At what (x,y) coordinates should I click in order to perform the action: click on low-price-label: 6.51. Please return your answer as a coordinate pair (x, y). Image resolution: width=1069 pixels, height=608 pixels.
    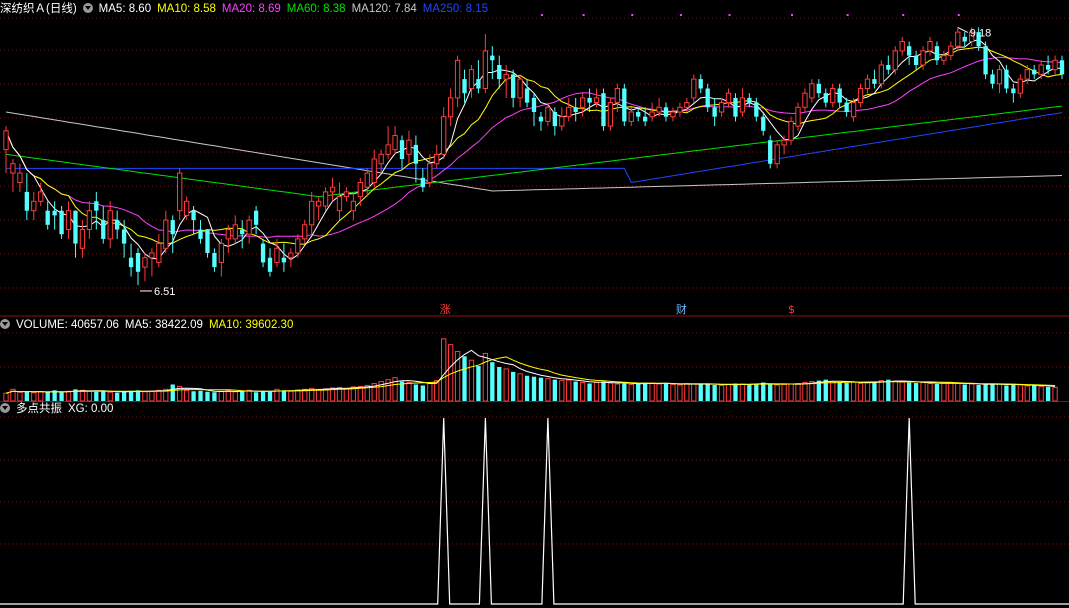
    Looking at the image, I should click on (164, 292).